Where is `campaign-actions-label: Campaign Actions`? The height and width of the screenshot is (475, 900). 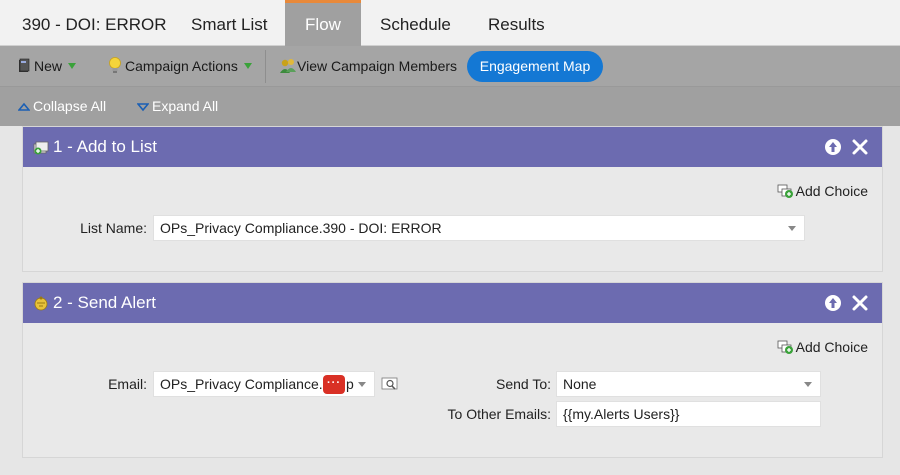
campaign-actions-label: Campaign Actions is located at coordinates (181, 66).